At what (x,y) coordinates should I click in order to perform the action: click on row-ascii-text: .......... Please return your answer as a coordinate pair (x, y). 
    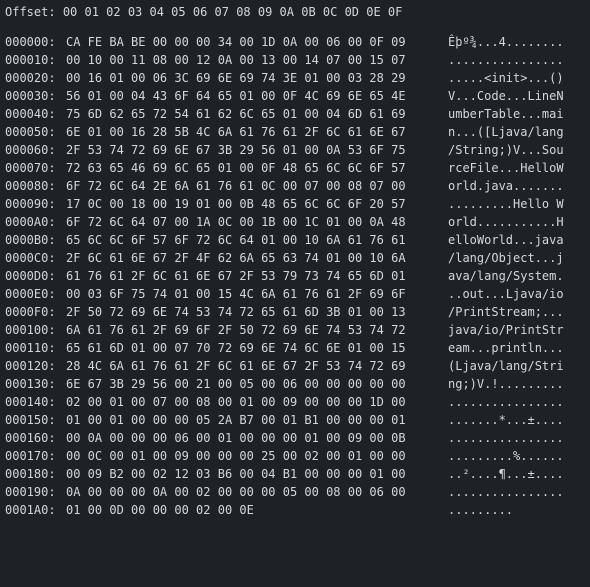
    Looking at the image, I should click on (480, 510).